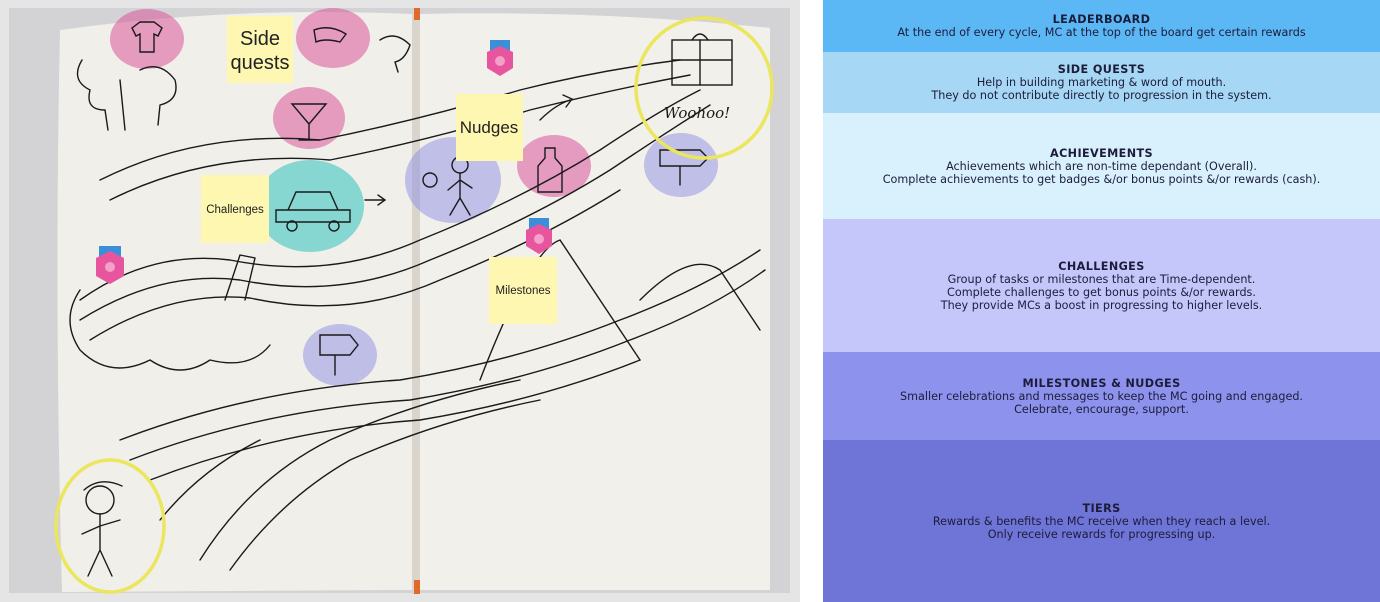 The width and height of the screenshot is (1380, 602). Describe the element at coordinates (1101, 69) in the screenshot. I see `panel-title: SIDE QUESTS` at that location.